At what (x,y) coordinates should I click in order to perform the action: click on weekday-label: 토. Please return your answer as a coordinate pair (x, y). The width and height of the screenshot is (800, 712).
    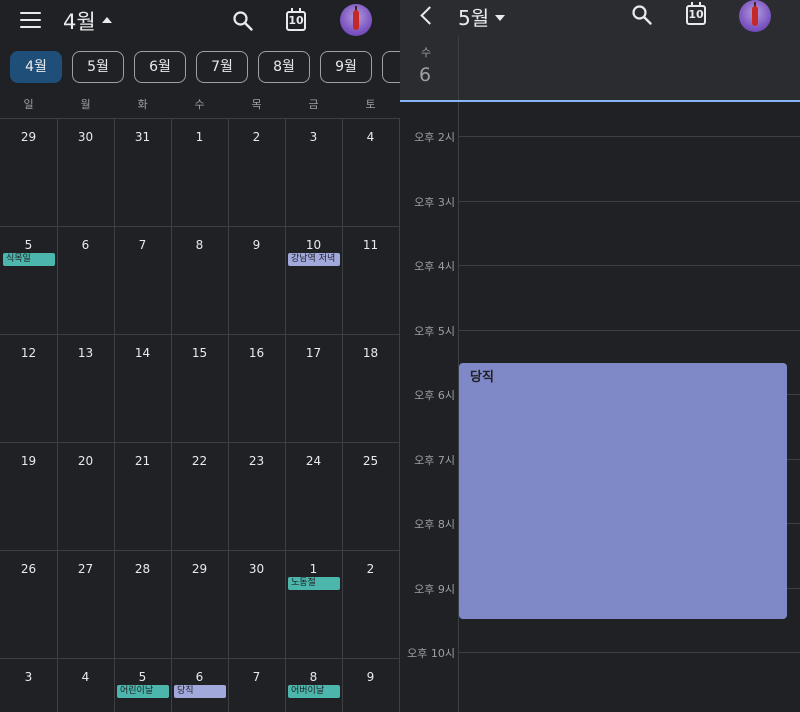
    Looking at the image, I should click on (370, 104).